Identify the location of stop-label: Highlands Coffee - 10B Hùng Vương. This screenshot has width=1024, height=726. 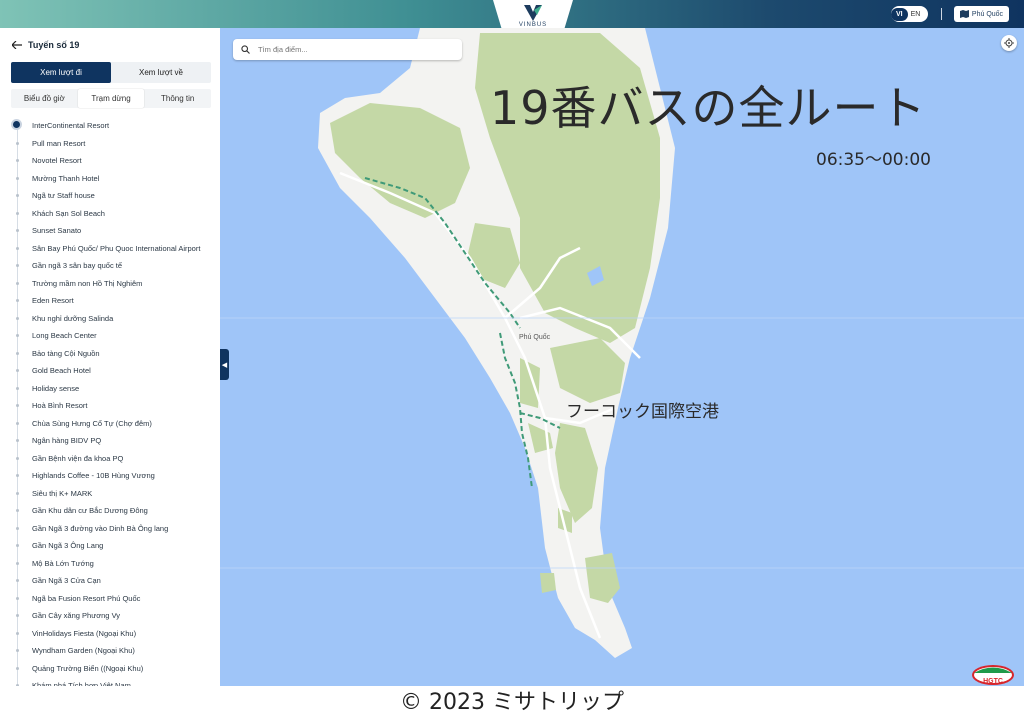
(93, 475).